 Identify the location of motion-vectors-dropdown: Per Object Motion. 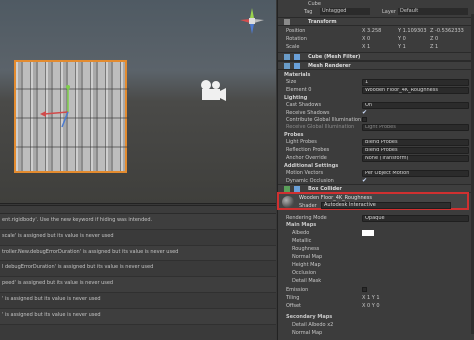
(415, 173).